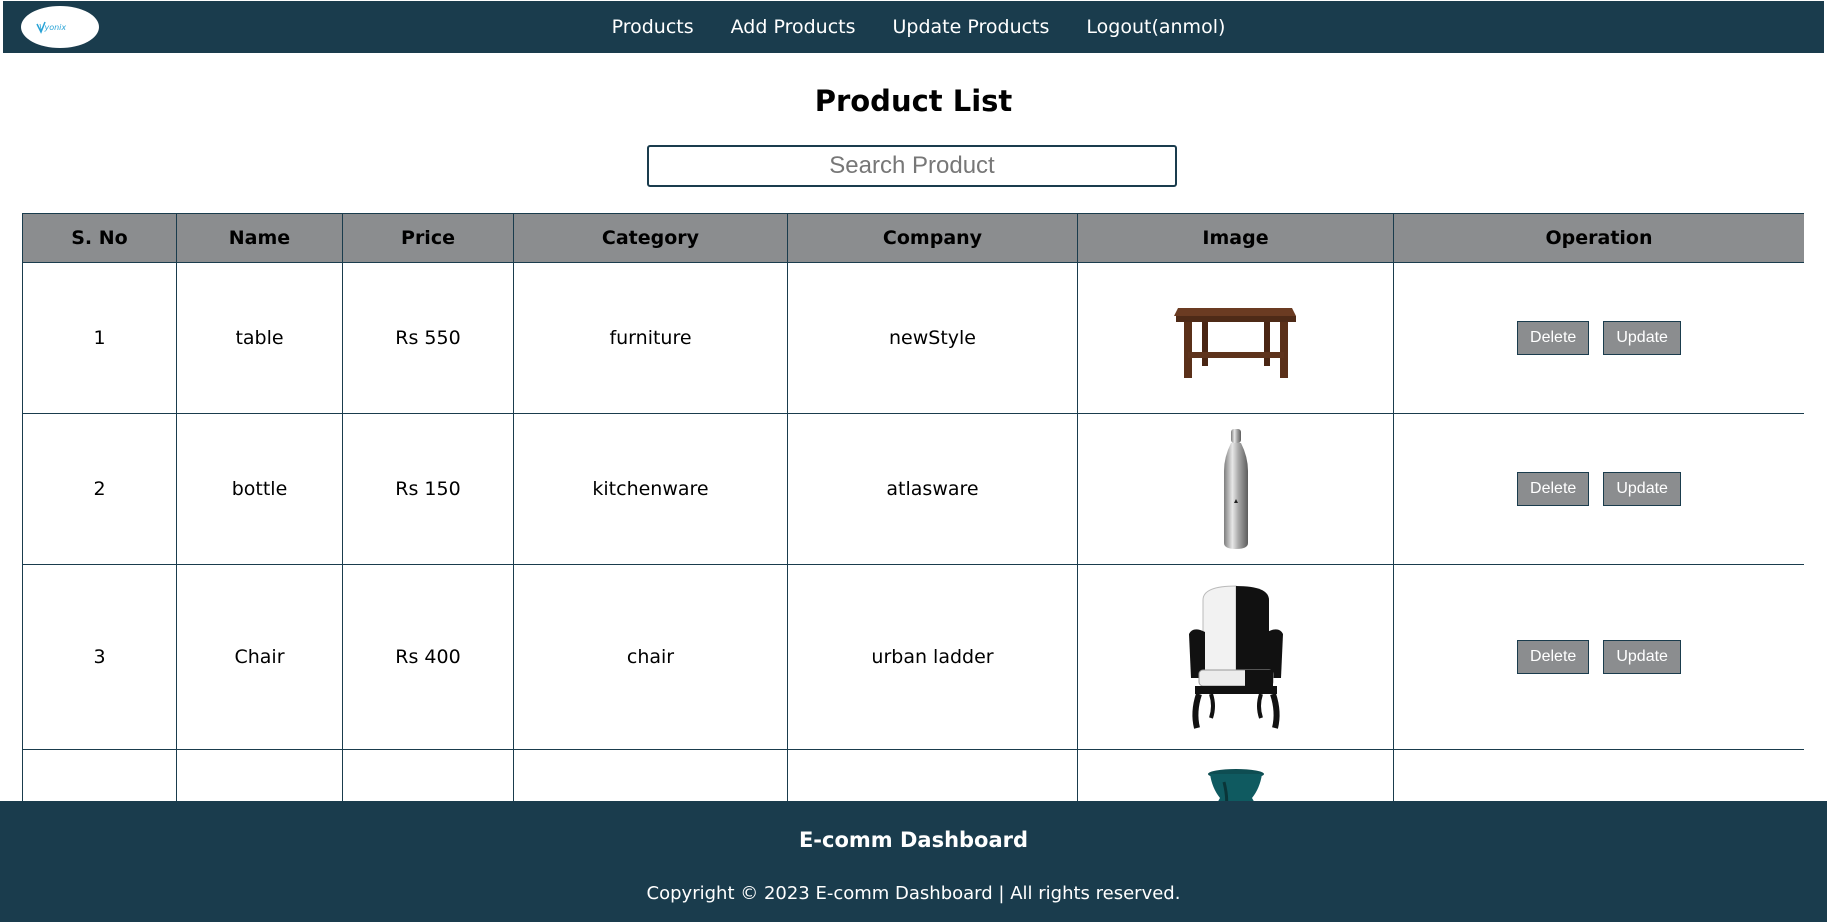 This screenshot has height=922, width=1827. I want to click on header-category: Category, so click(650, 238).